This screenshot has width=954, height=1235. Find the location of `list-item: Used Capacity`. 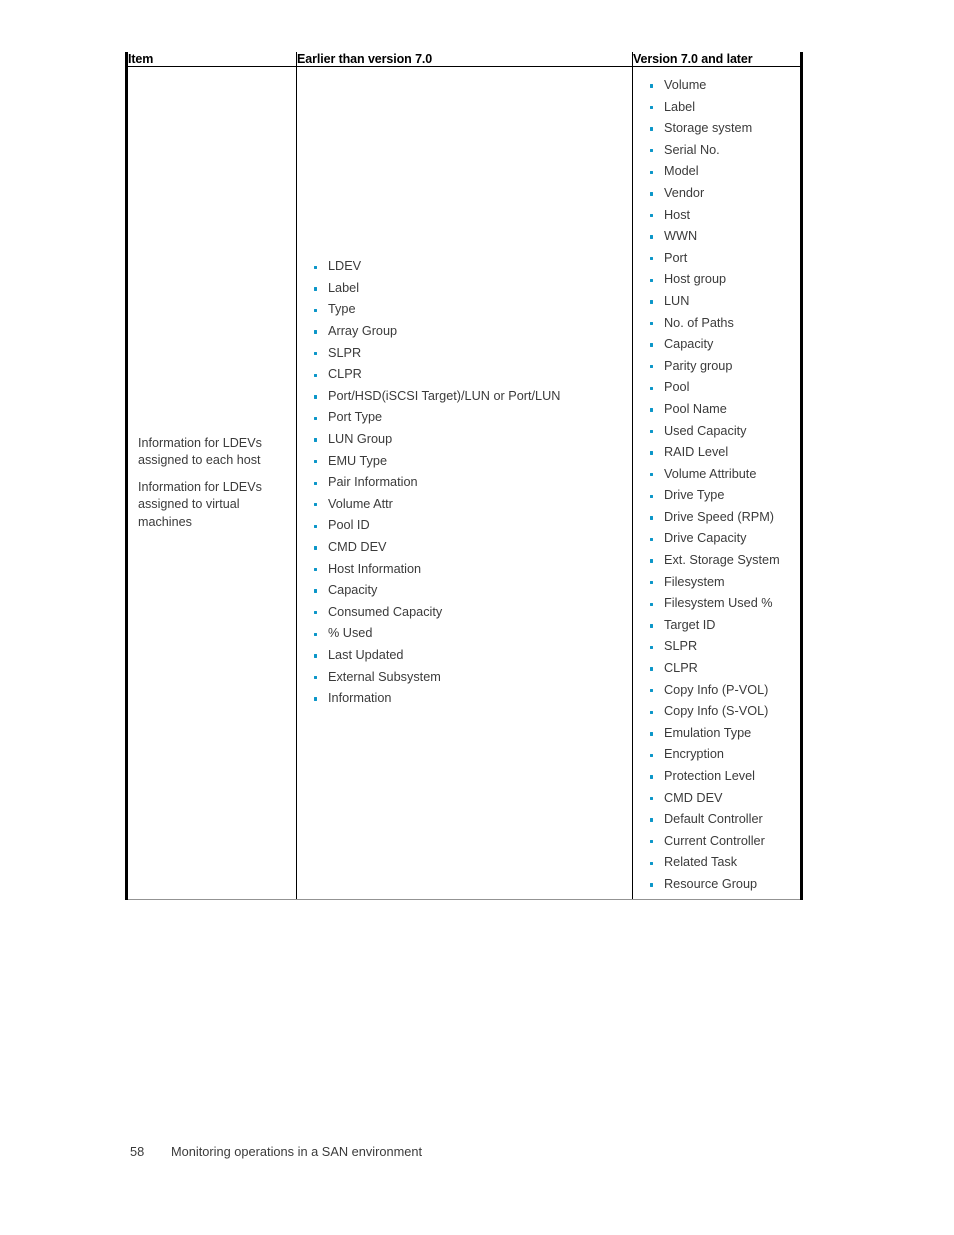

list-item: Used Capacity is located at coordinates (720, 432).